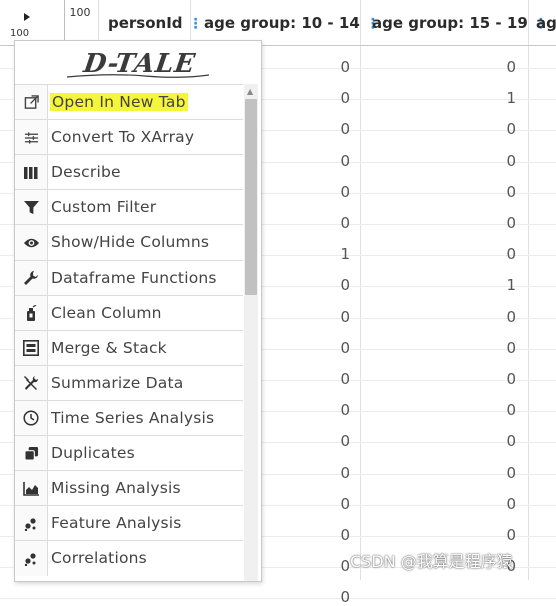  Describe the element at coordinates (20, 33) in the screenshot. I see `row-count-small-label: 100` at that location.